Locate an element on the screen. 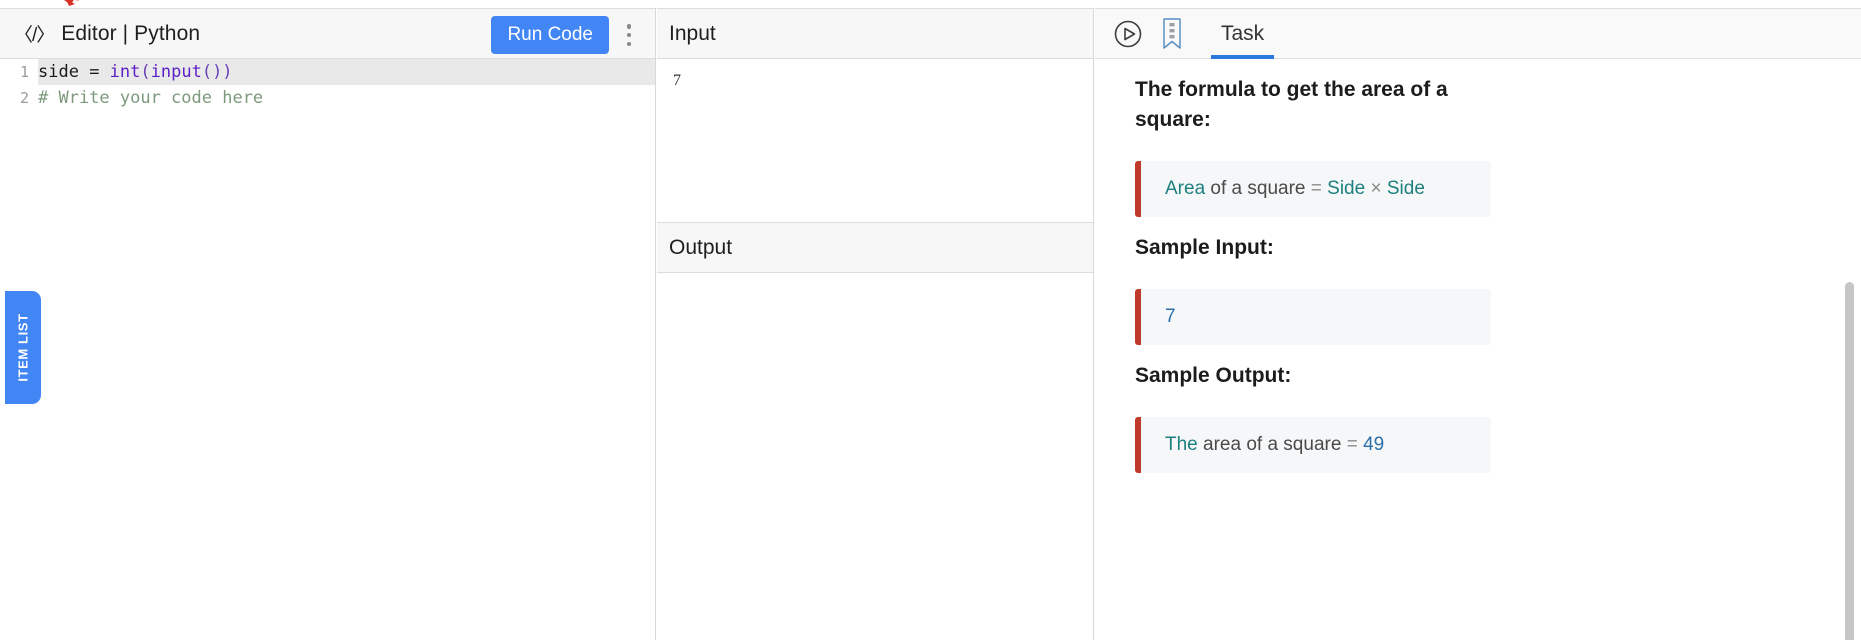  input-header: Input is located at coordinates (875, 33).